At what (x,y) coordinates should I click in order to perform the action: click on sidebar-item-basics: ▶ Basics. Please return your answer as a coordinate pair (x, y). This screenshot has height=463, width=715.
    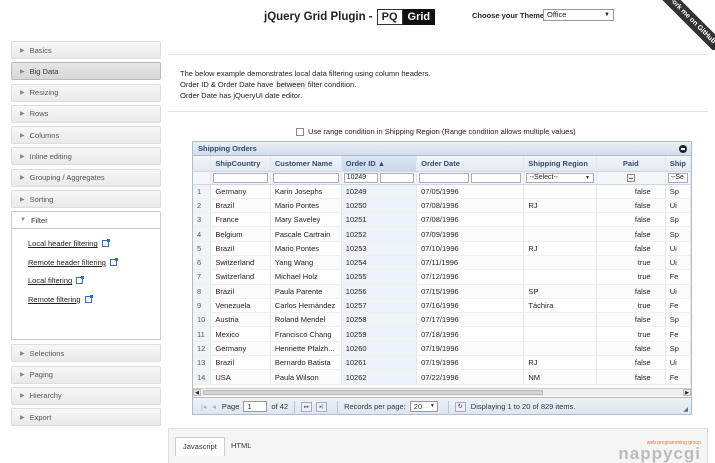
    Looking at the image, I should click on (86, 50).